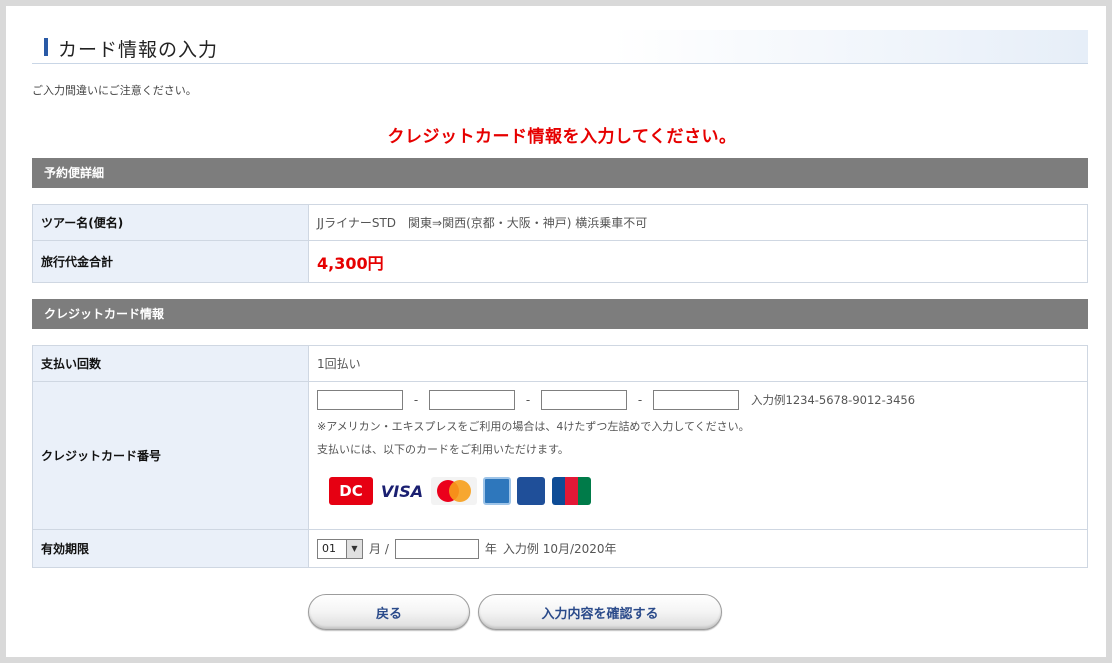 The image size is (1112, 663). What do you see at coordinates (340, 548) in the screenshot?
I see `expiry-month-select: 01 ▼` at bounding box center [340, 548].